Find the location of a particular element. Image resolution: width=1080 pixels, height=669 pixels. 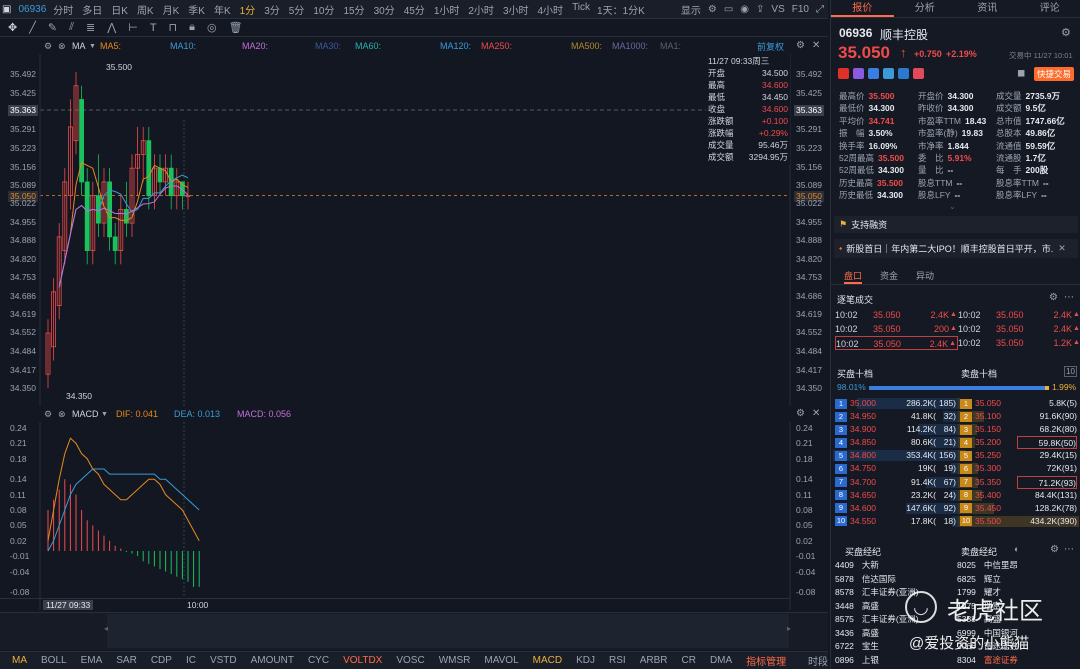

ask-level: 10 35.500 434.2K(390) is located at coordinates (1018, 521).